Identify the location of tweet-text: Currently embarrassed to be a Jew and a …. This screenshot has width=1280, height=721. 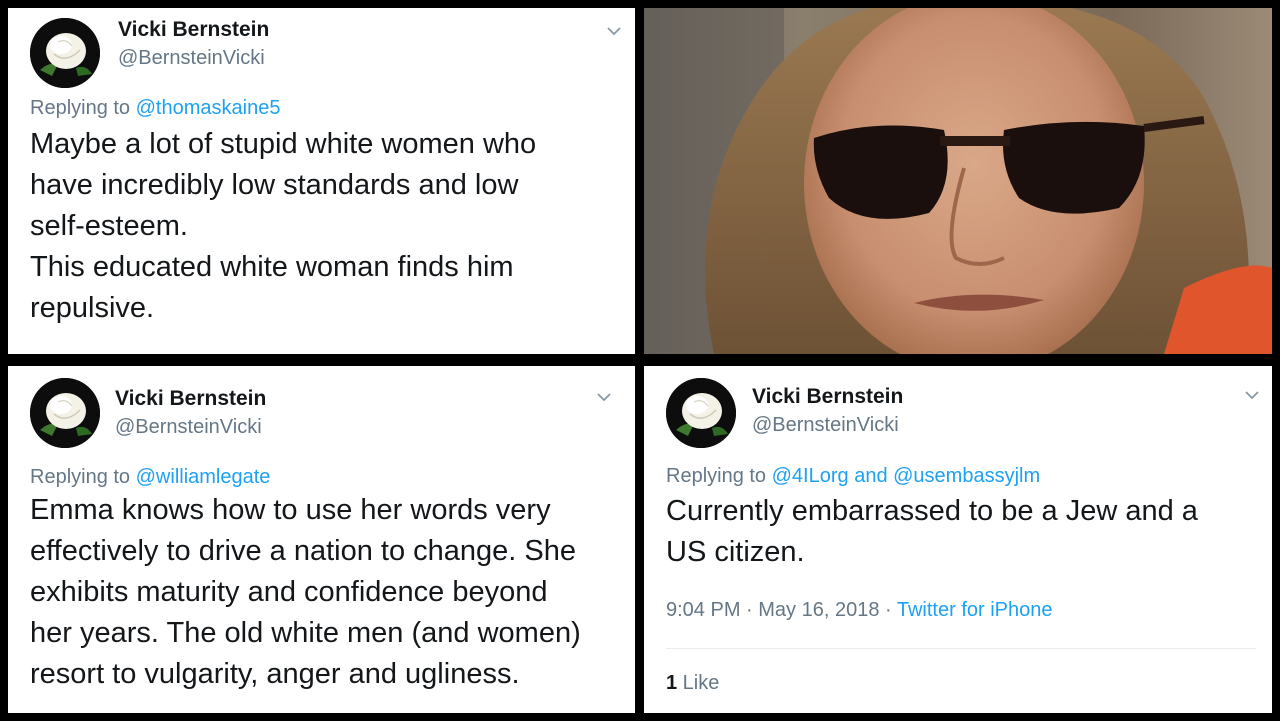
(932, 531).